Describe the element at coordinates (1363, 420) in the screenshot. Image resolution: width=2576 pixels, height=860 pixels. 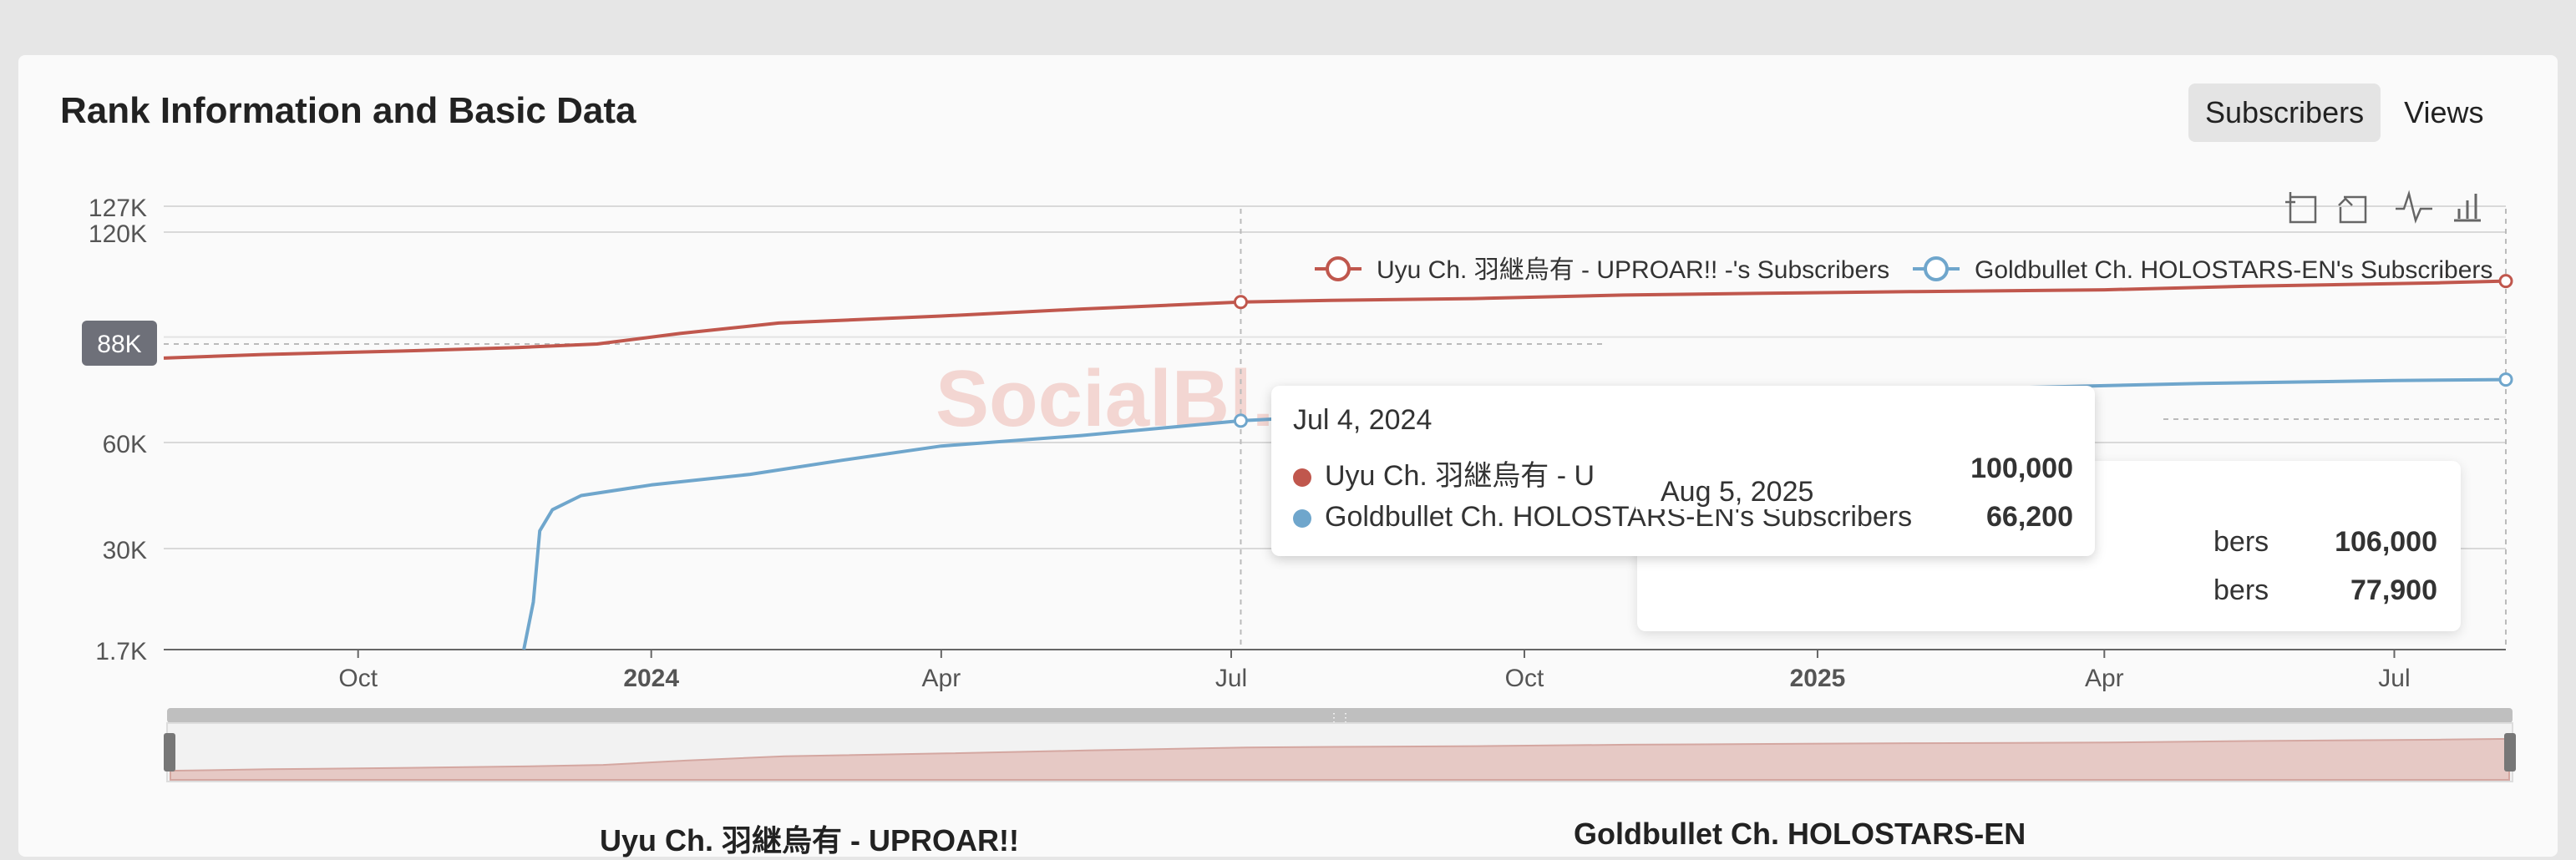
I see `tooltip-date: Jul 4, 2024` at that location.